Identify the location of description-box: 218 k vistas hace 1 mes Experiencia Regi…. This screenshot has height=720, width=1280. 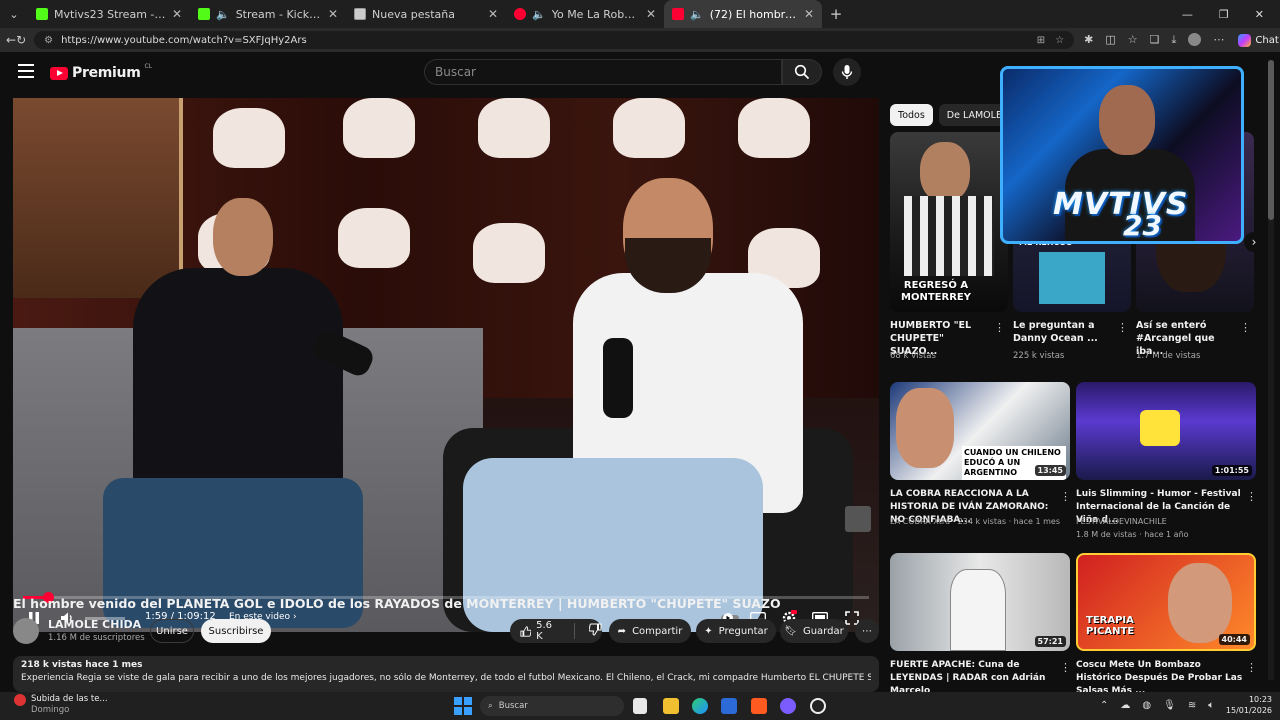
(446, 674).